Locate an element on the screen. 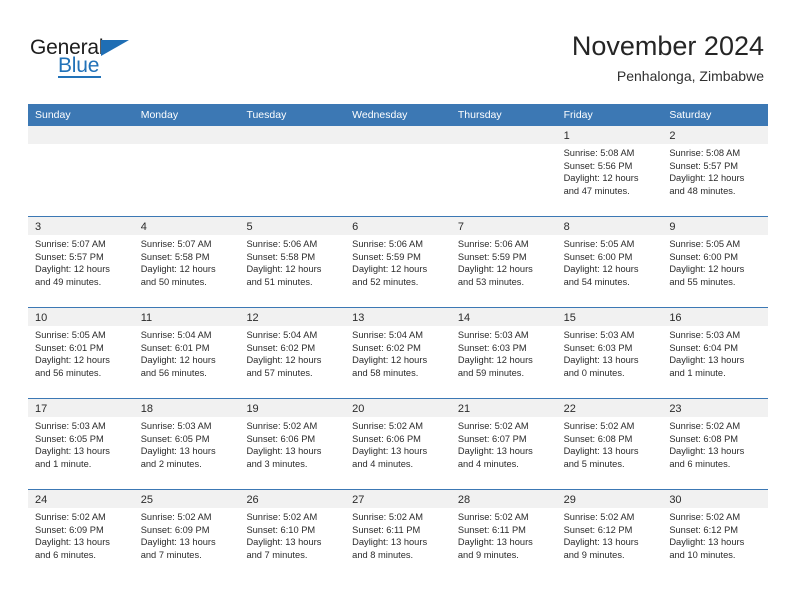 This screenshot has width=792, height=612. generalblue-logo: General Blue is located at coordinates (90, 59).